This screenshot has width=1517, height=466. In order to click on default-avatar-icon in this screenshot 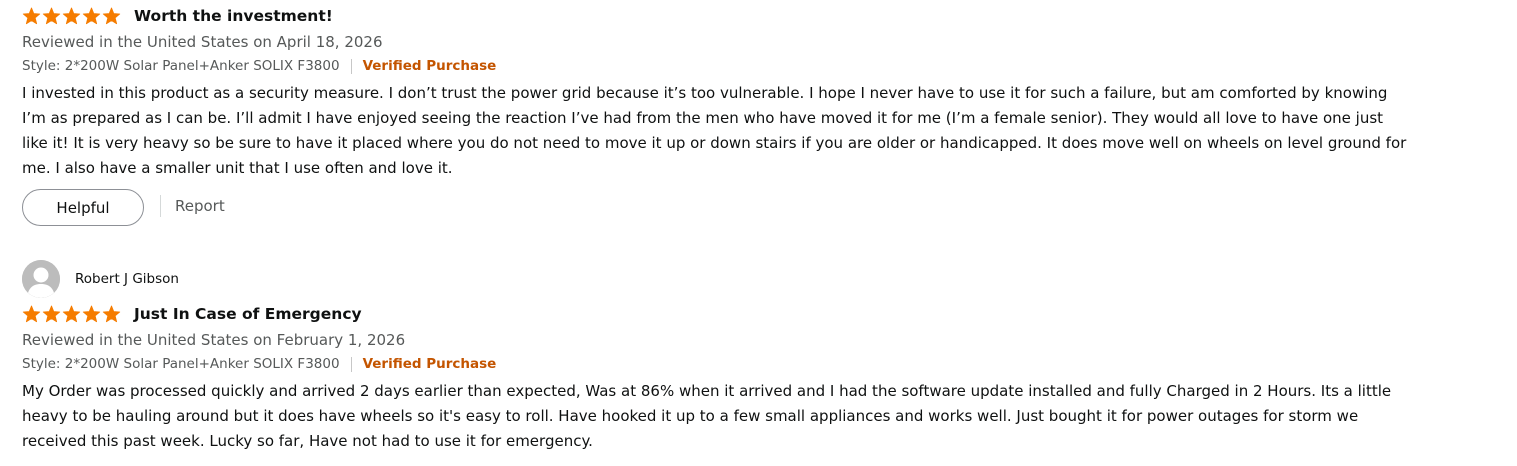, I will do `click(41, 279)`.